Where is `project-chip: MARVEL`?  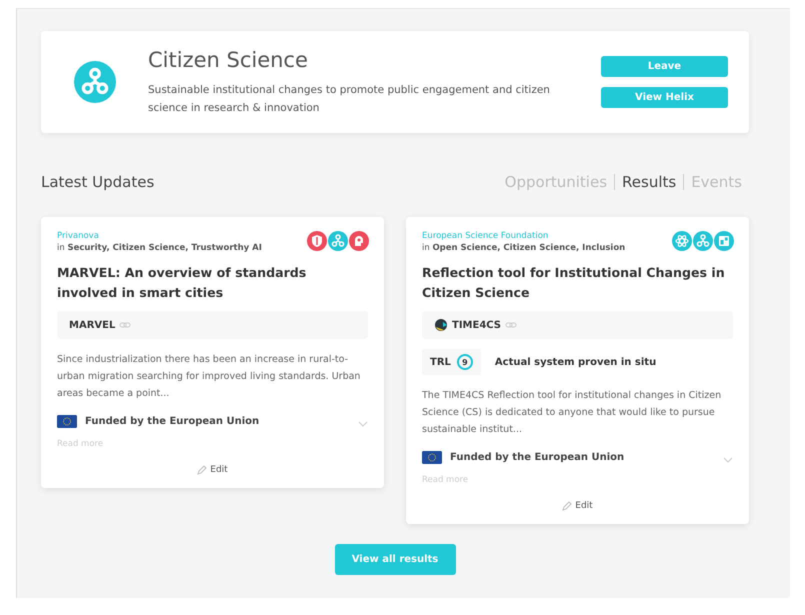
project-chip: MARVEL is located at coordinates (212, 325).